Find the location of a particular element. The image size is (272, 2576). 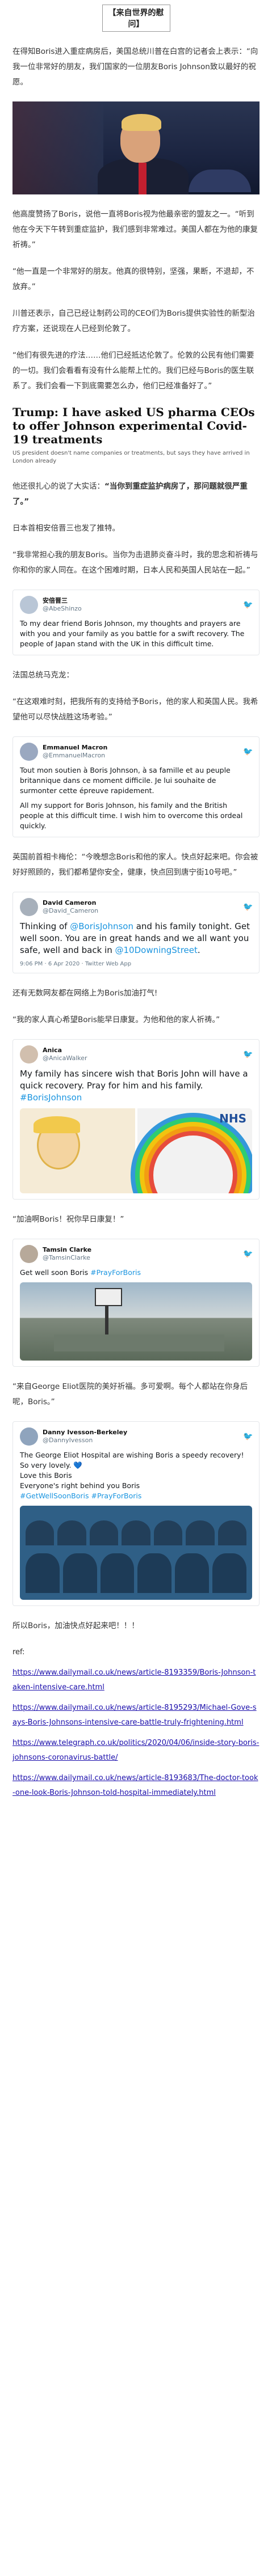

hashtag-link: #GetWellSoonBoris is located at coordinates (54, 1496).